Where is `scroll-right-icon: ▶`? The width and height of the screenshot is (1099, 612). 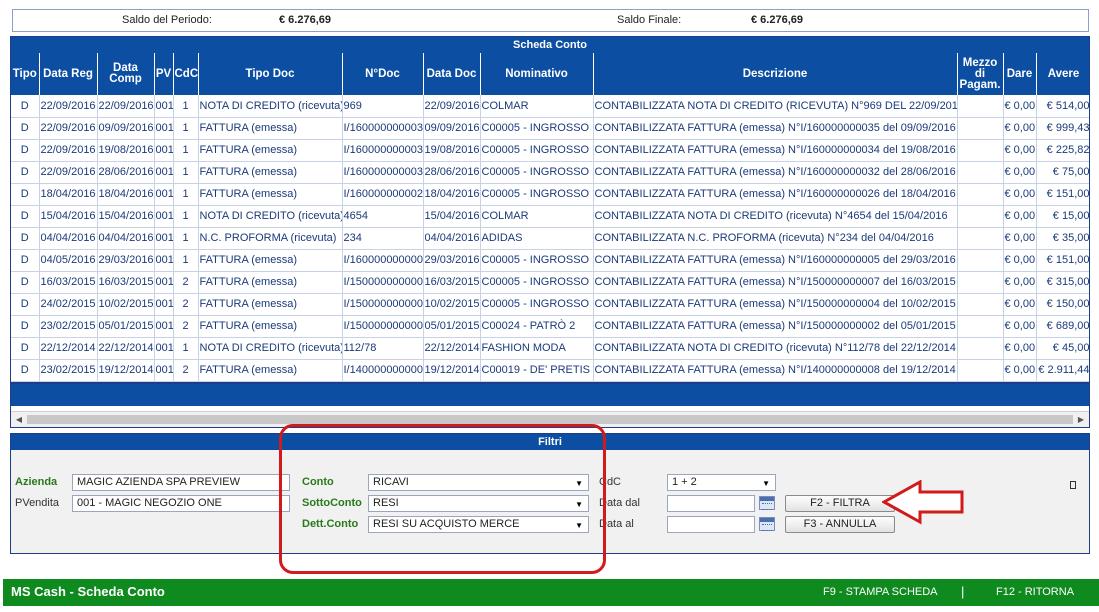
scroll-right-icon: ▶ is located at coordinates (1081, 419).